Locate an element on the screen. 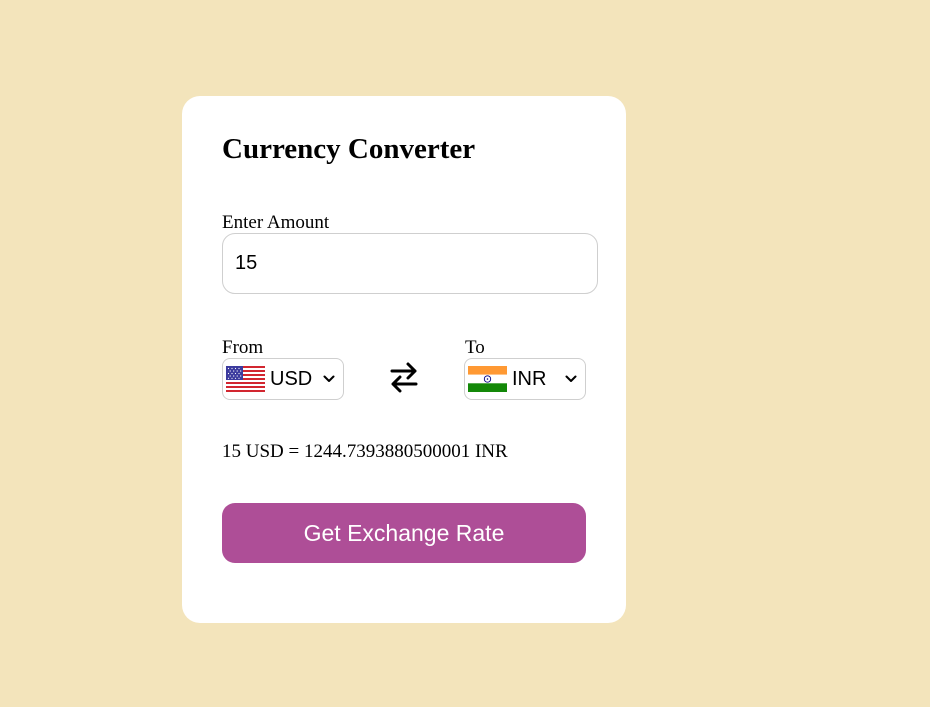  swap-arrows-icon is located at coordinates (404, 377).